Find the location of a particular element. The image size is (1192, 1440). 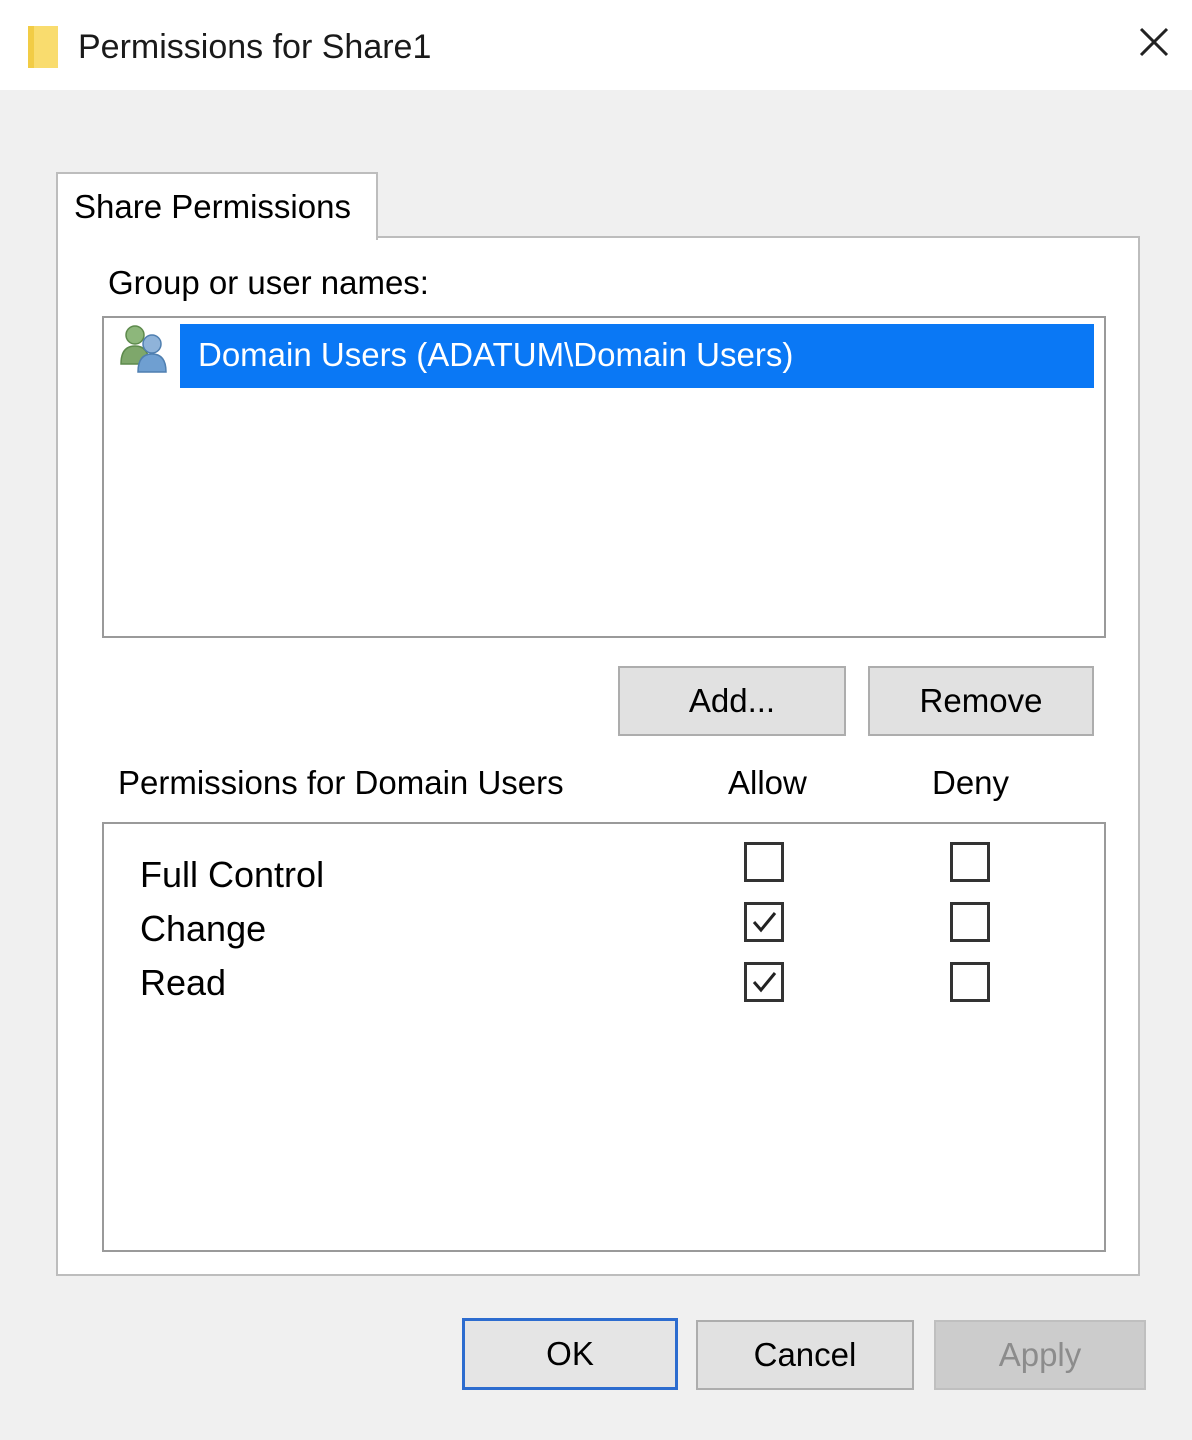

remove-button: Remove is located at coordinates (981, 701).